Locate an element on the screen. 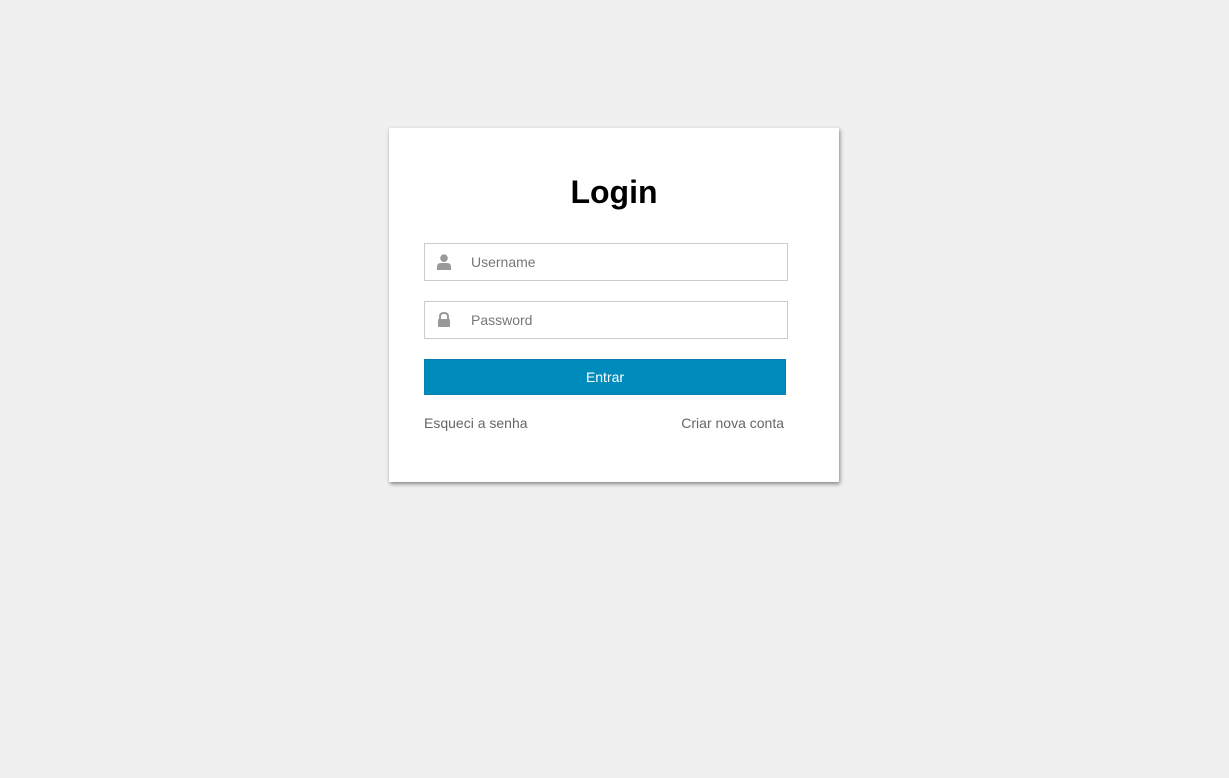  lock-icon is located at coordinates (444, 319).